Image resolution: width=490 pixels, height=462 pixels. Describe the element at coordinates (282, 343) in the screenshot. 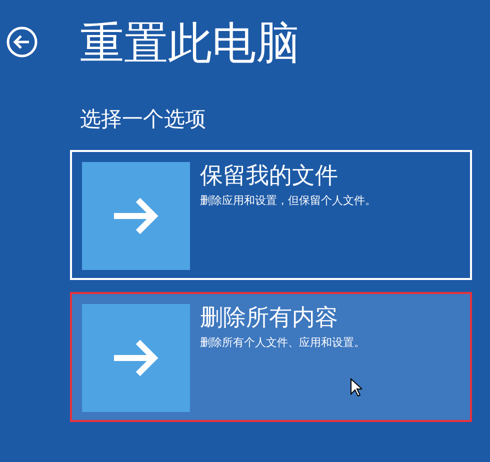

I see `option-description: 删除所有个人文件、应用和设置。` at that location.